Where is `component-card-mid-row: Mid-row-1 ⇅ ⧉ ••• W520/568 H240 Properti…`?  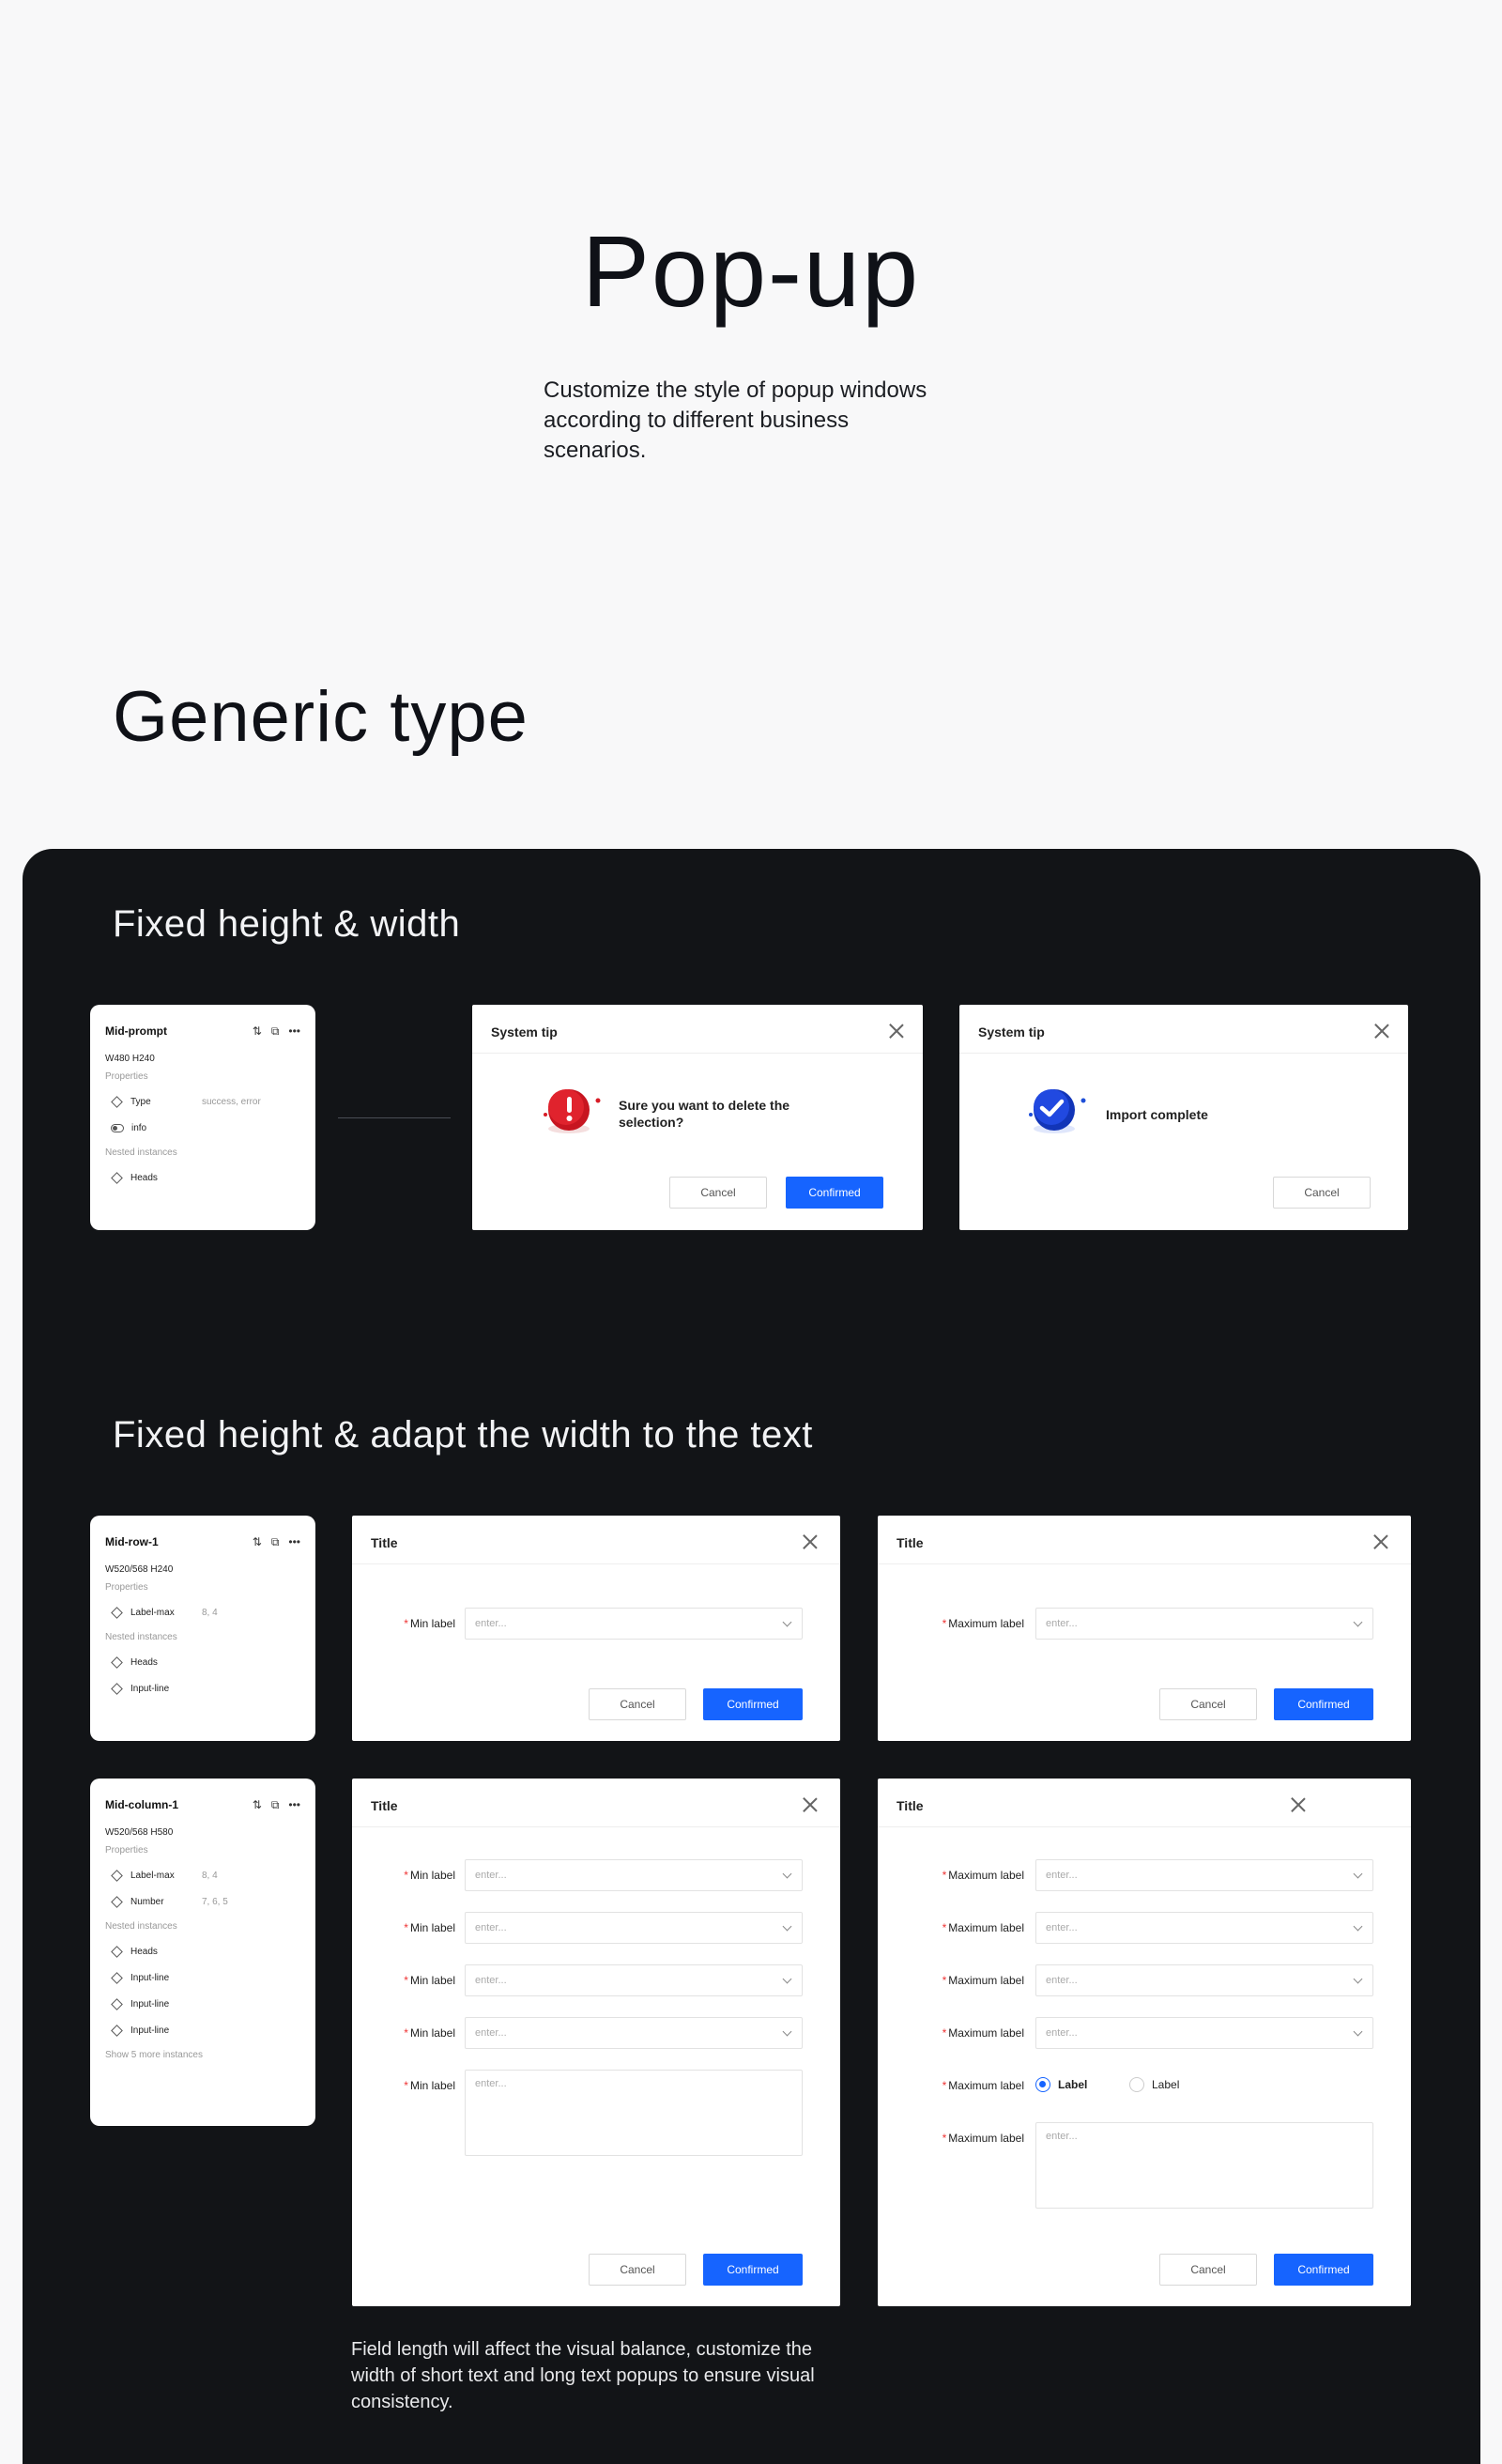 component-card-mid-row: Mid-row-1 ⇅ ⧉ ••• W520/568 H240 Properti… is located at coordinates (203, 1628).